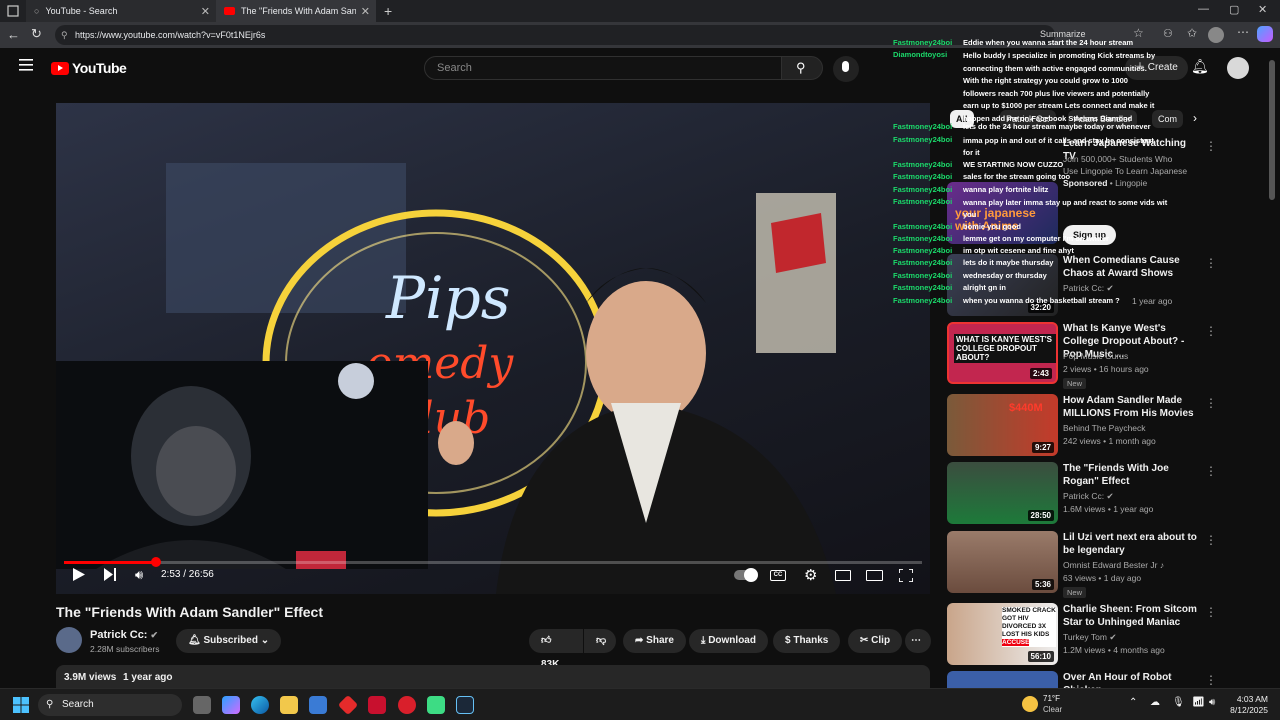  Describe the element at coordinates (1030, 704) in the screenshot. I see `weather-icon` at that location.